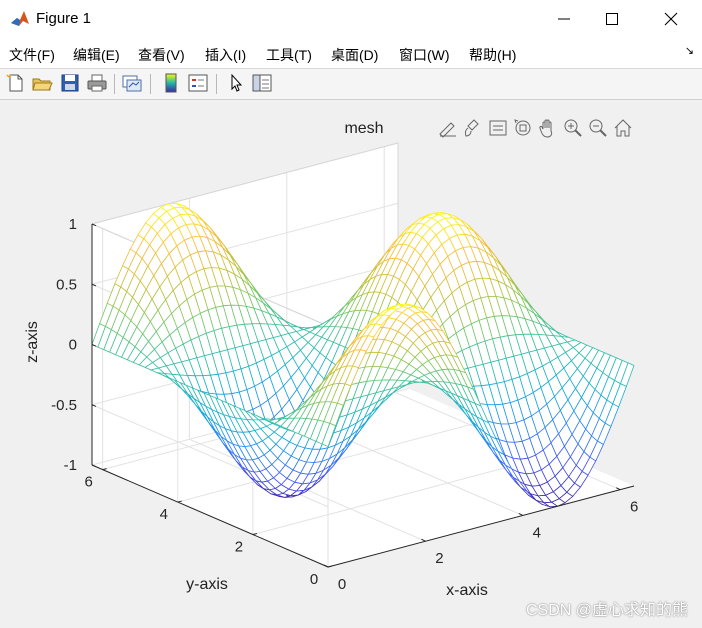 This screenshot has width=702, height=628. I want to click on close-icon, so click(671, 19).